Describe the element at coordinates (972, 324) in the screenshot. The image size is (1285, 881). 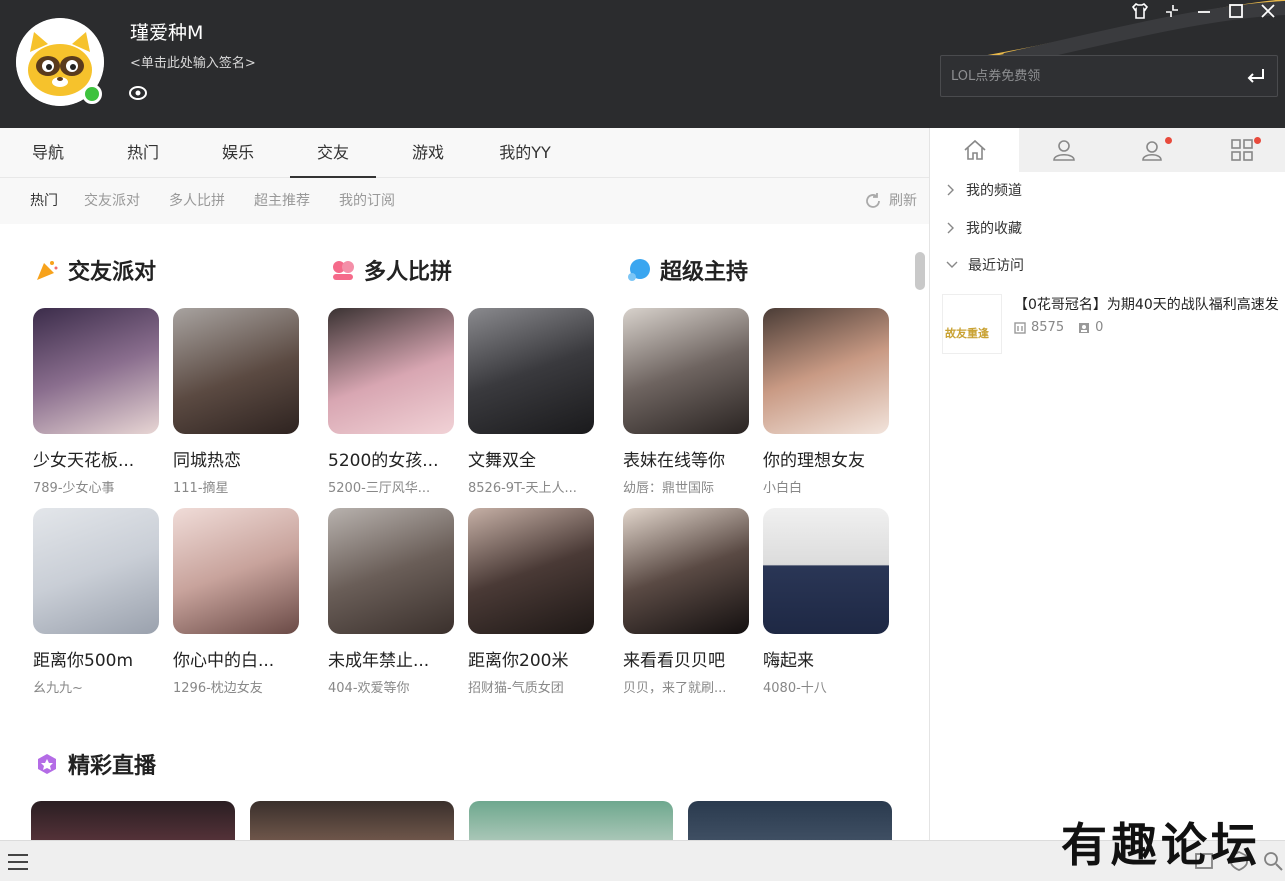
I see `recent-channel-thumbnail: 故友重逢` at that location.